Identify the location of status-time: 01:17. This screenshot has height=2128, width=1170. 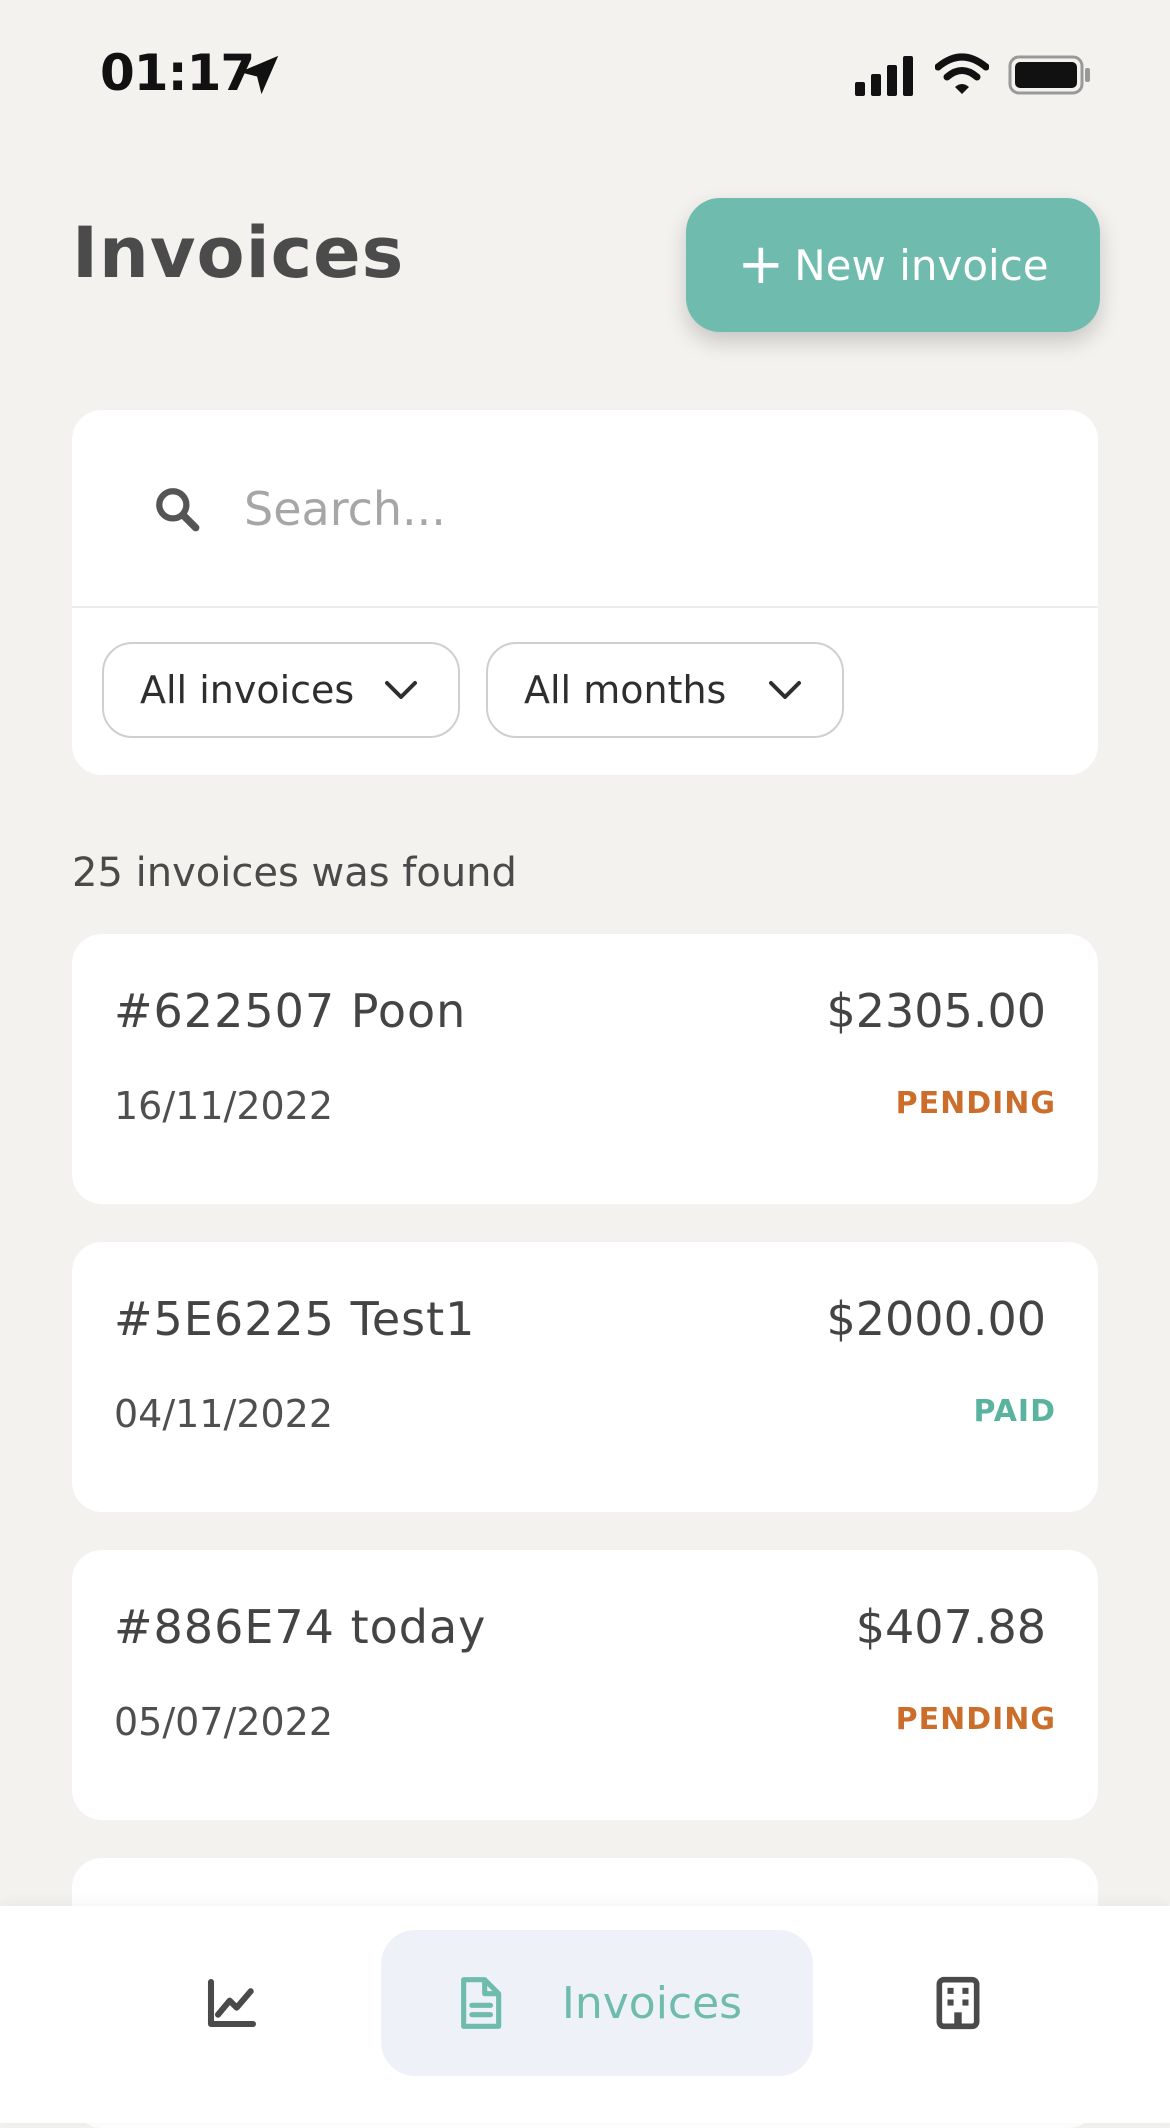
(177, 73).